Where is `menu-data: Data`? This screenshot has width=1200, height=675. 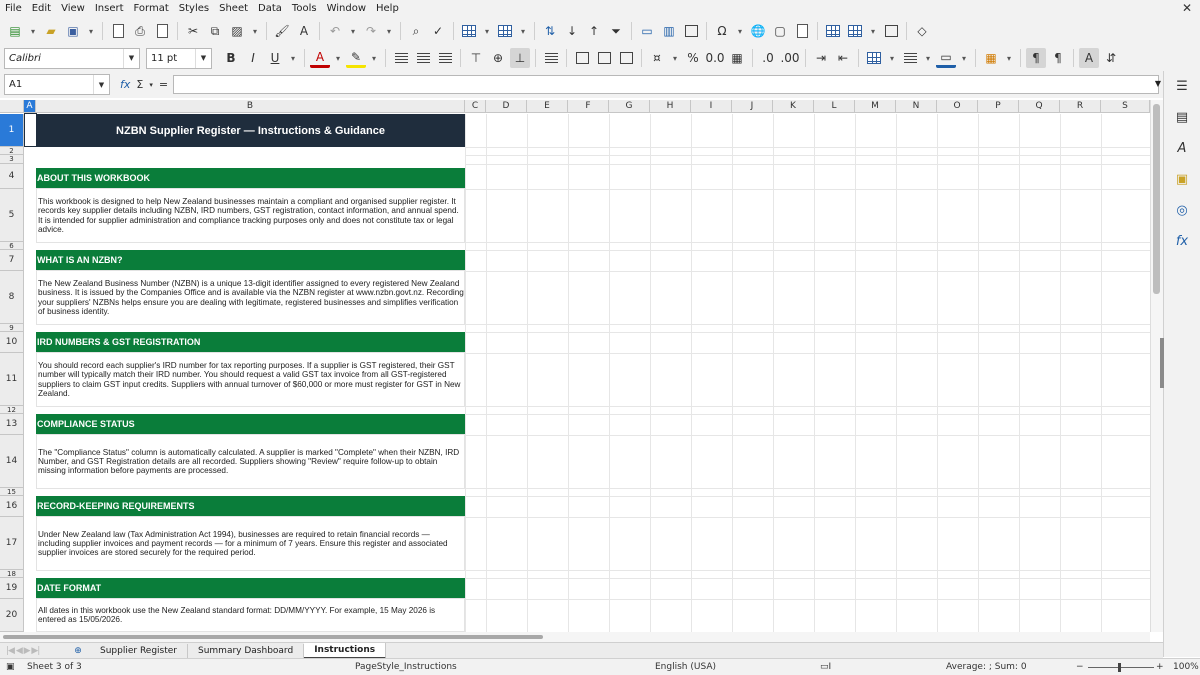
menu-data: Data is located at coordinates (270, 8).